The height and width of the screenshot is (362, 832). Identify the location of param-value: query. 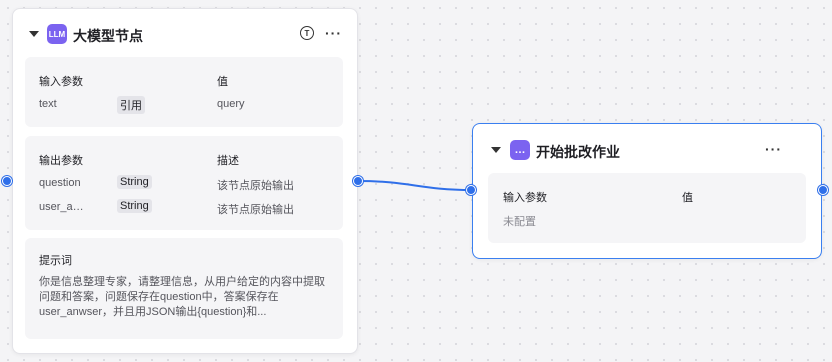
(231, 104).